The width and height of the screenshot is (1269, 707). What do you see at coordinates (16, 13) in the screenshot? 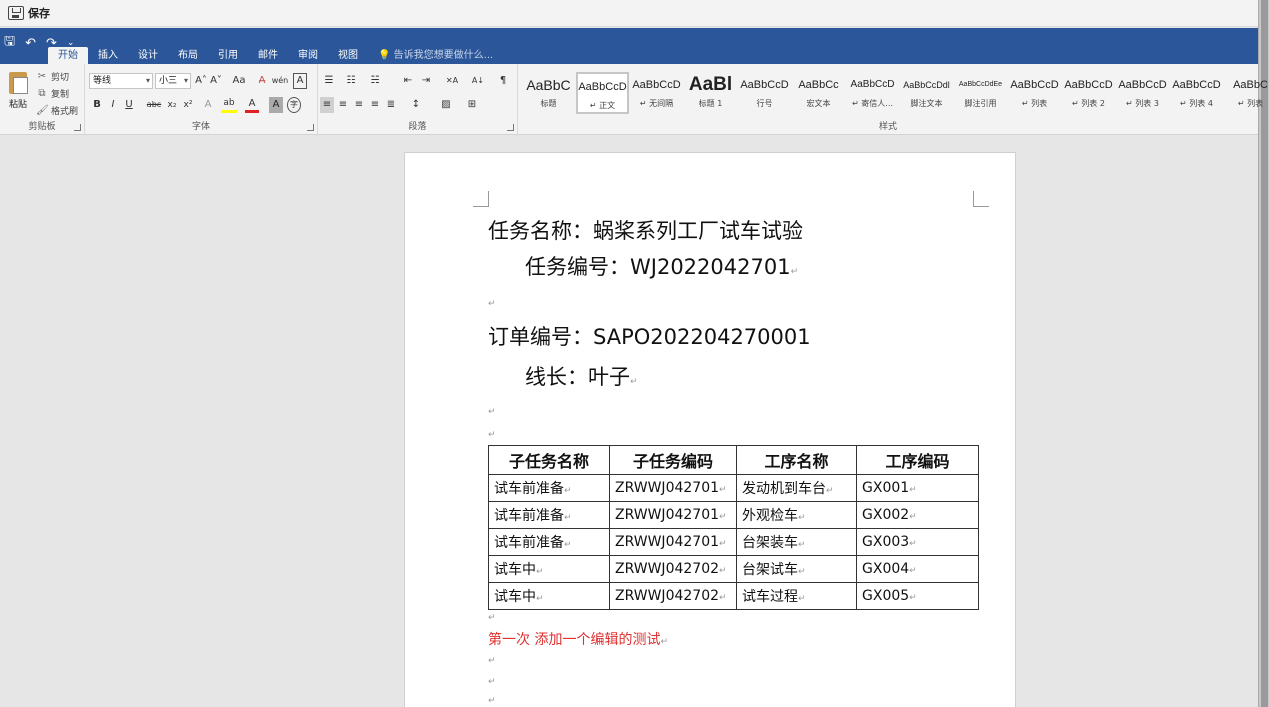
I see `save-icon` at bounding box center [16, 13].